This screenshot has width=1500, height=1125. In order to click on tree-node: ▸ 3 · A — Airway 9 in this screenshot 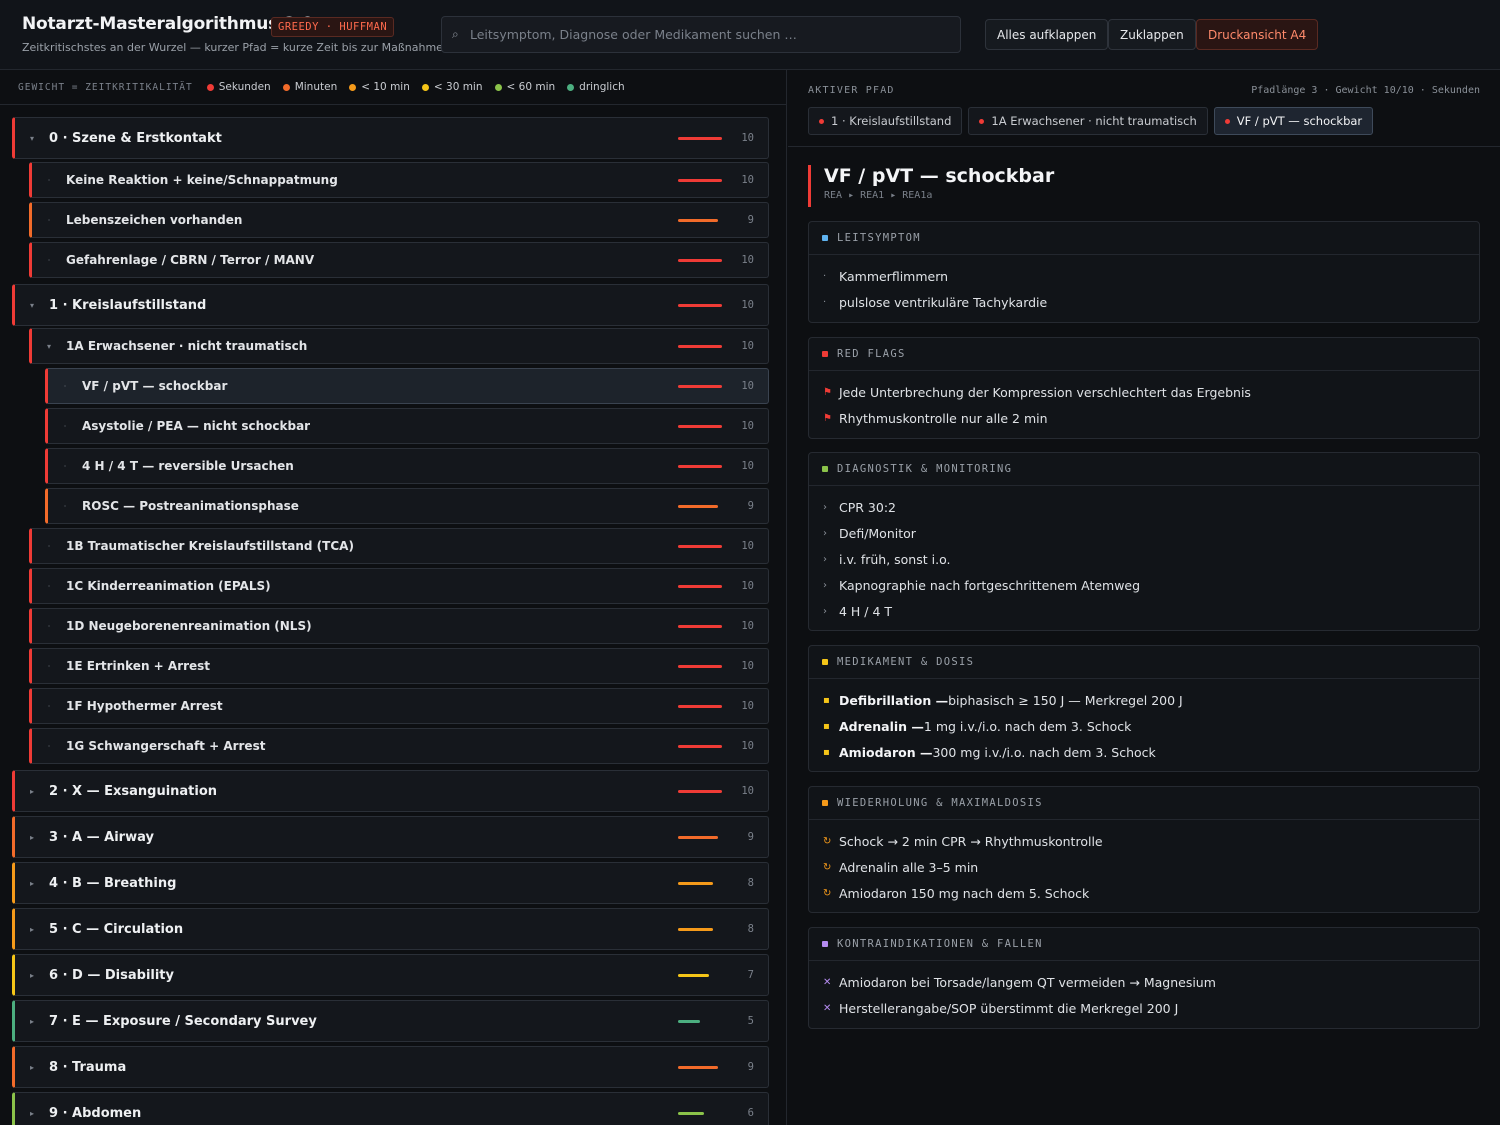, I will do `click(390, 837)`.